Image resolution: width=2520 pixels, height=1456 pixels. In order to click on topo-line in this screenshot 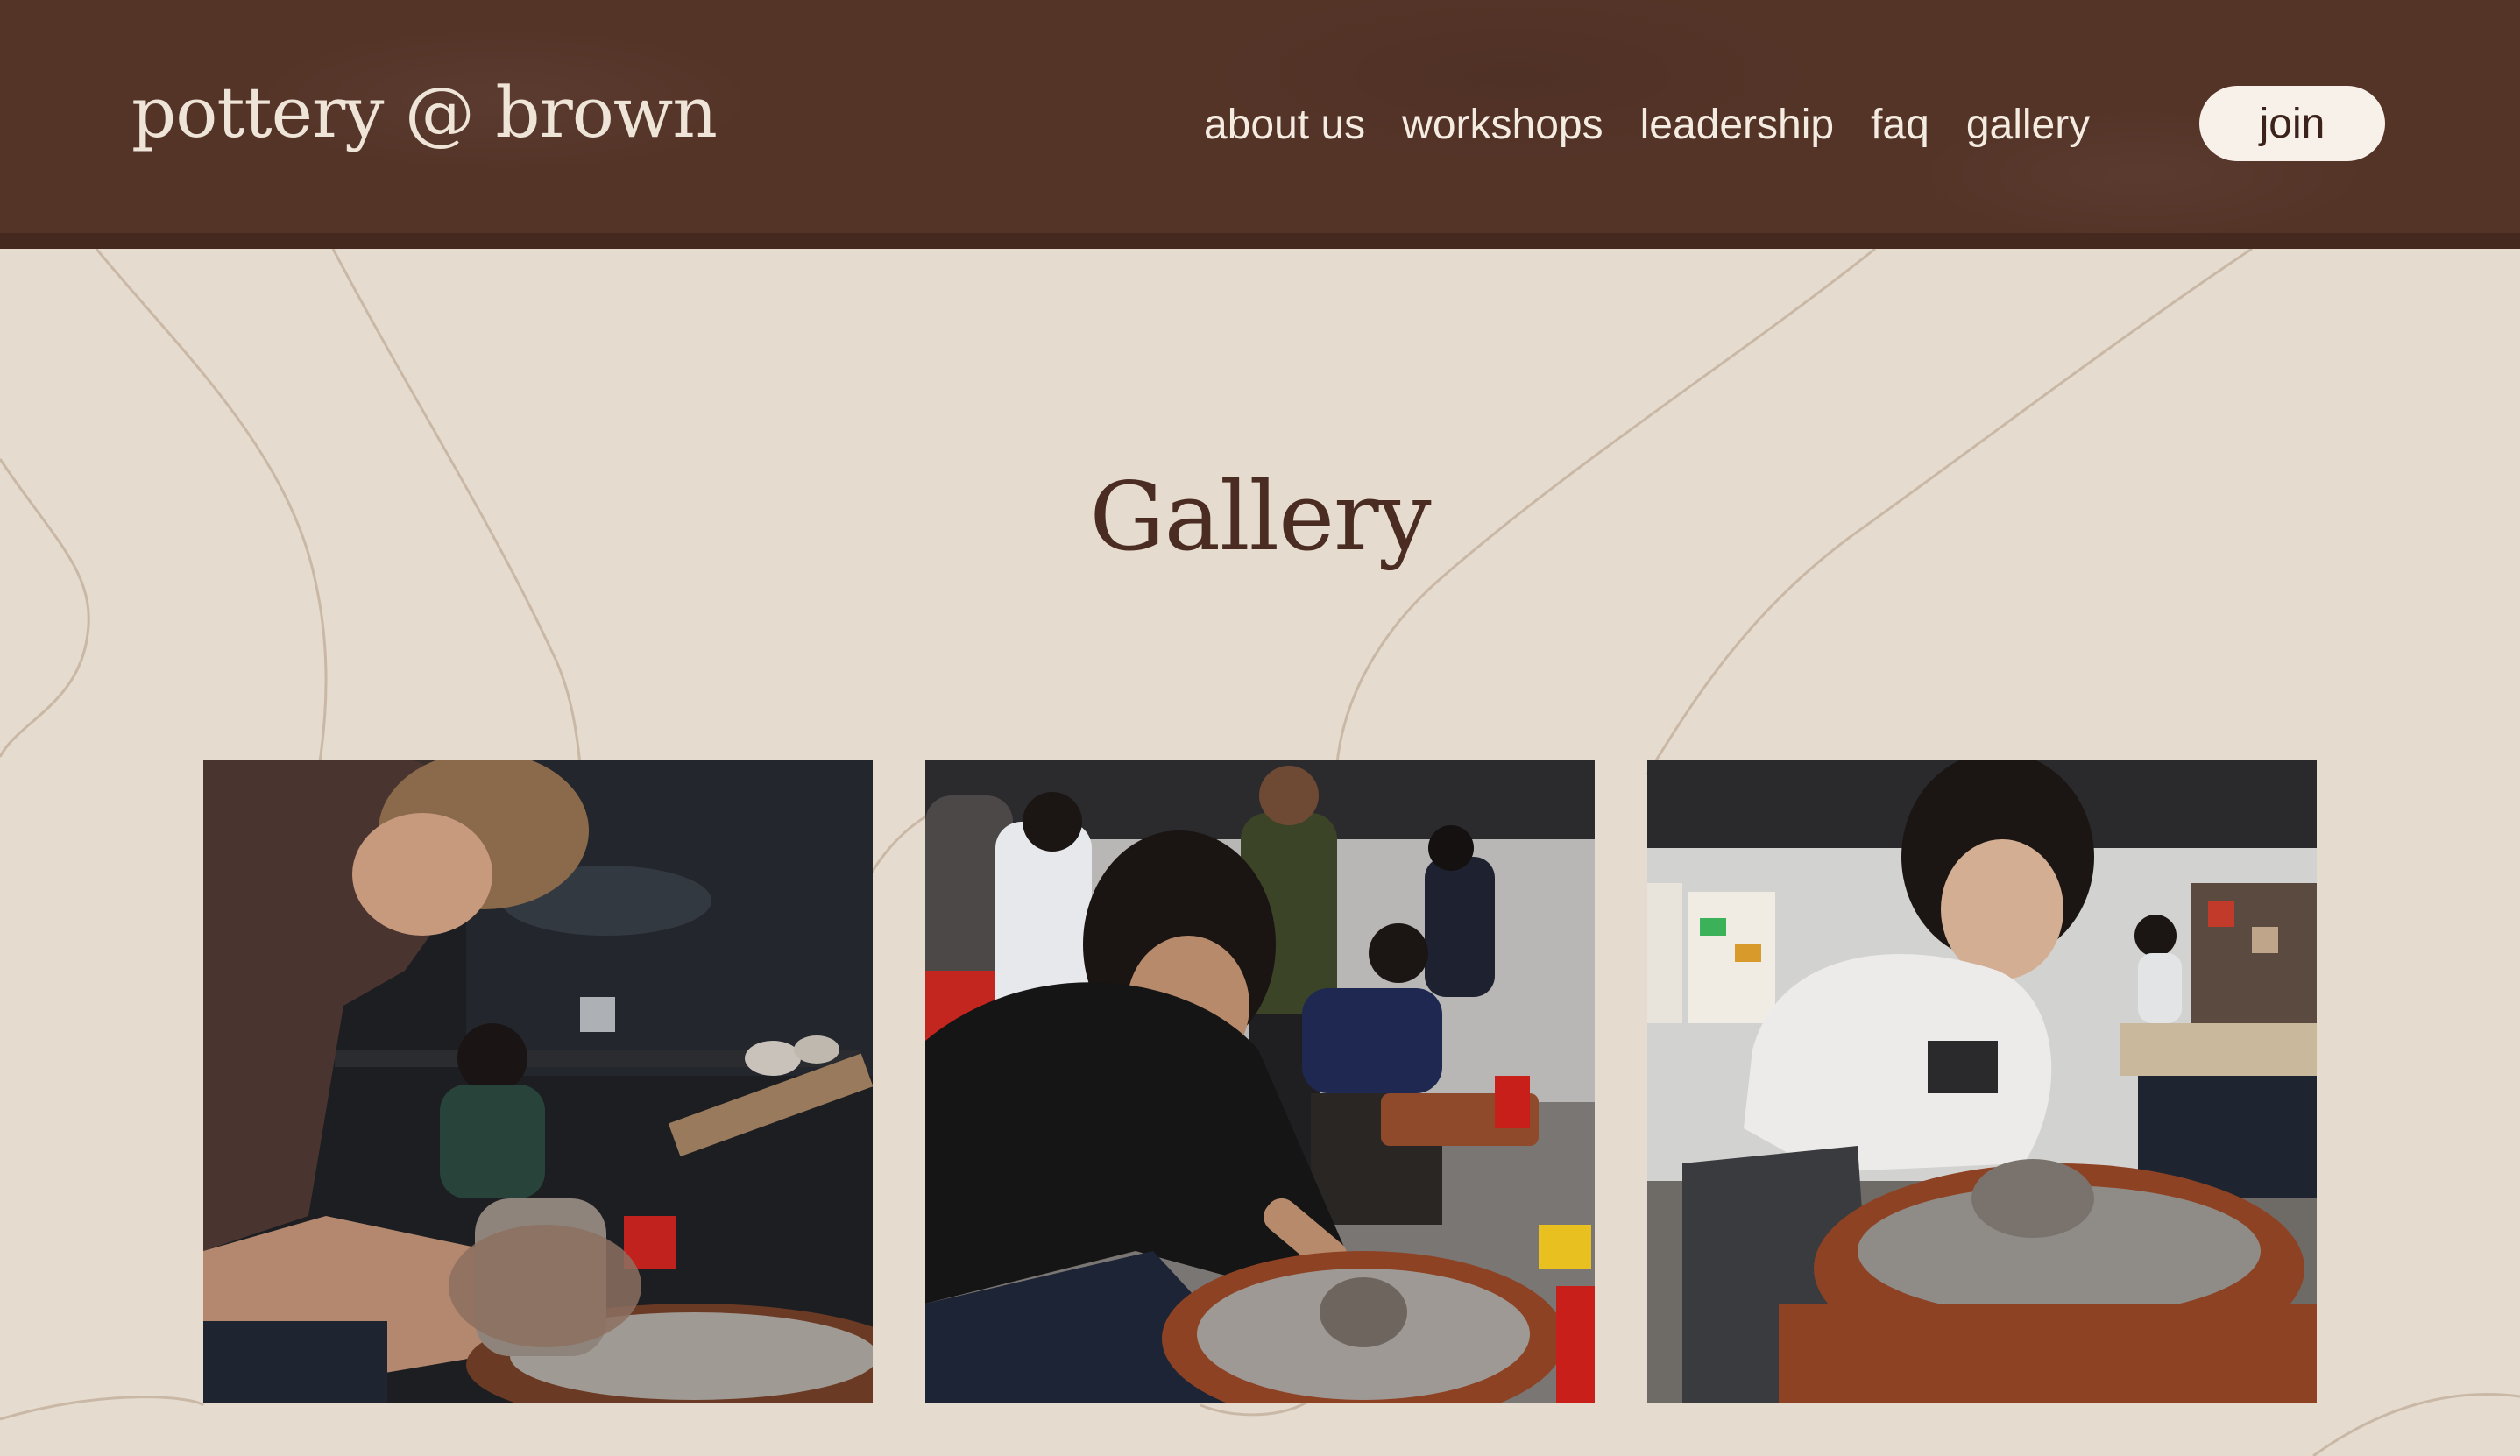, I will do `click(2416, 1424)`.